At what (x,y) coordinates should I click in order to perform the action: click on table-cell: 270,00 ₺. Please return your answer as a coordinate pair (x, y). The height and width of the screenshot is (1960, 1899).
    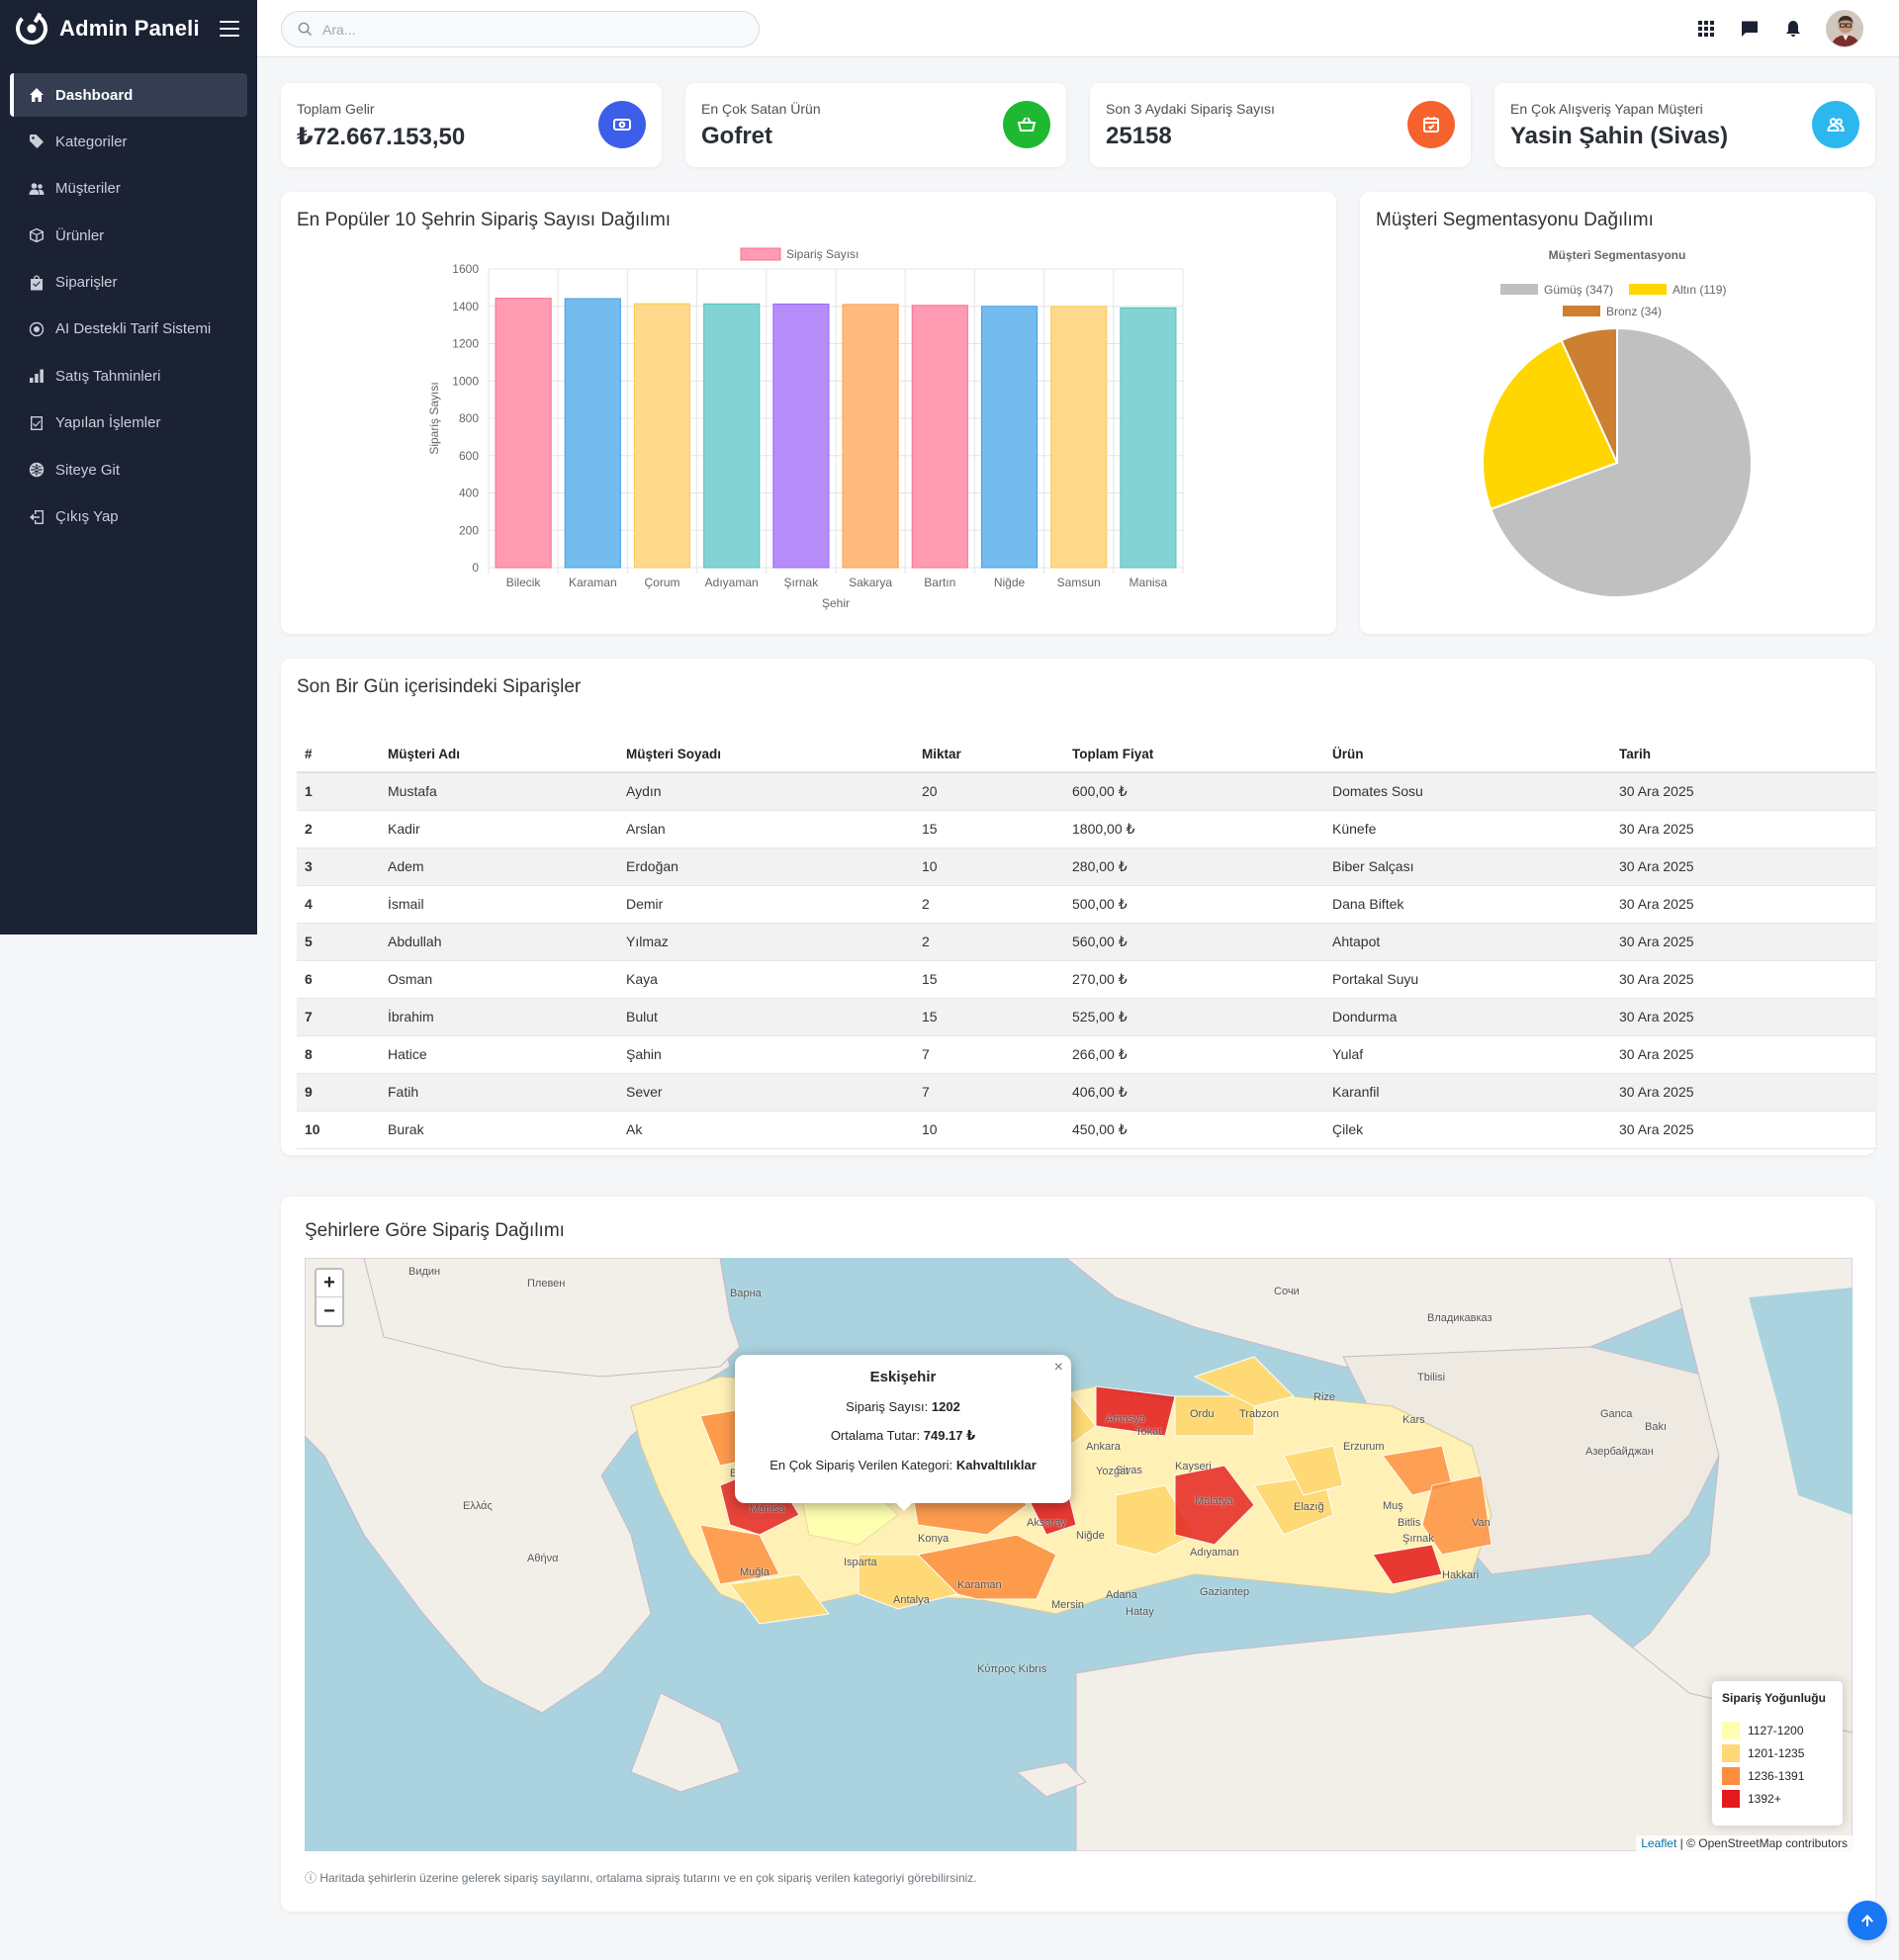
    Looking at the image, I should click on (1194, 979).